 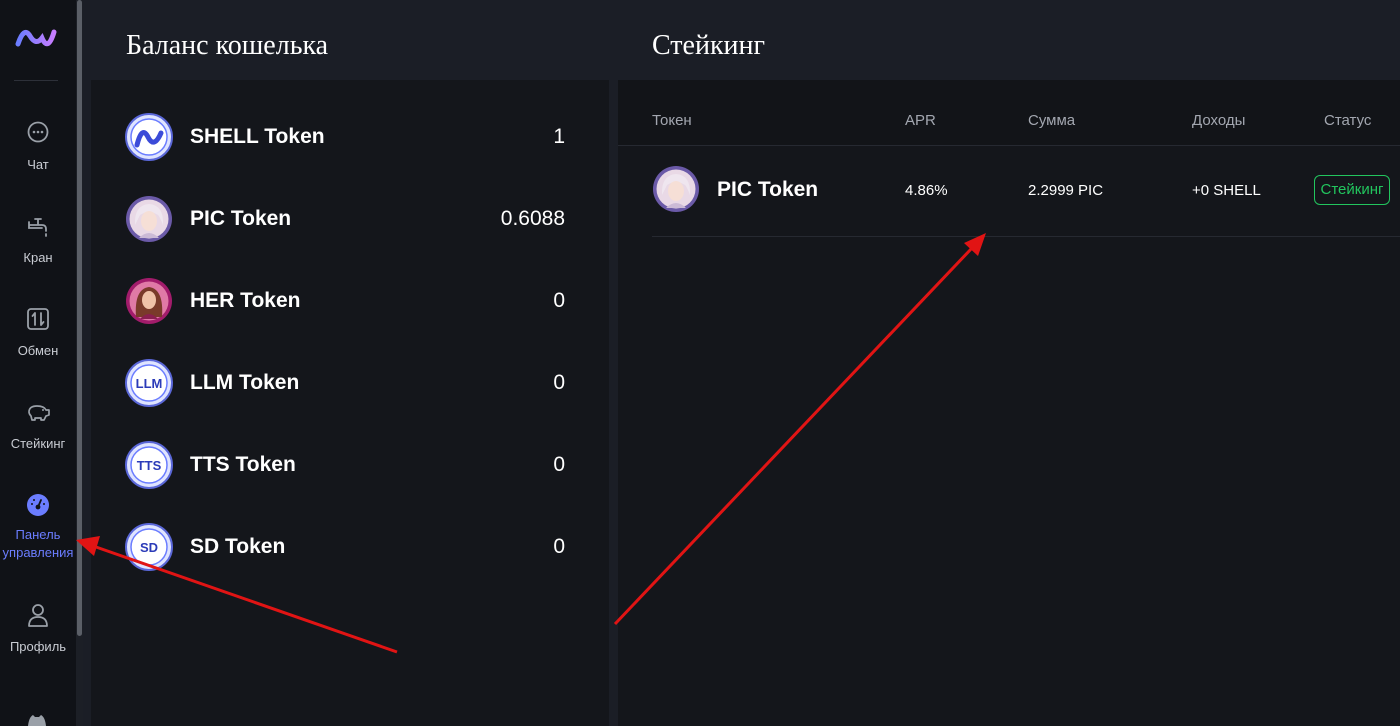 What do you see at coordinates (38, 505) in the screenshot?
I see `dashboard-gauge-icon` at bounding box center [38, 505].